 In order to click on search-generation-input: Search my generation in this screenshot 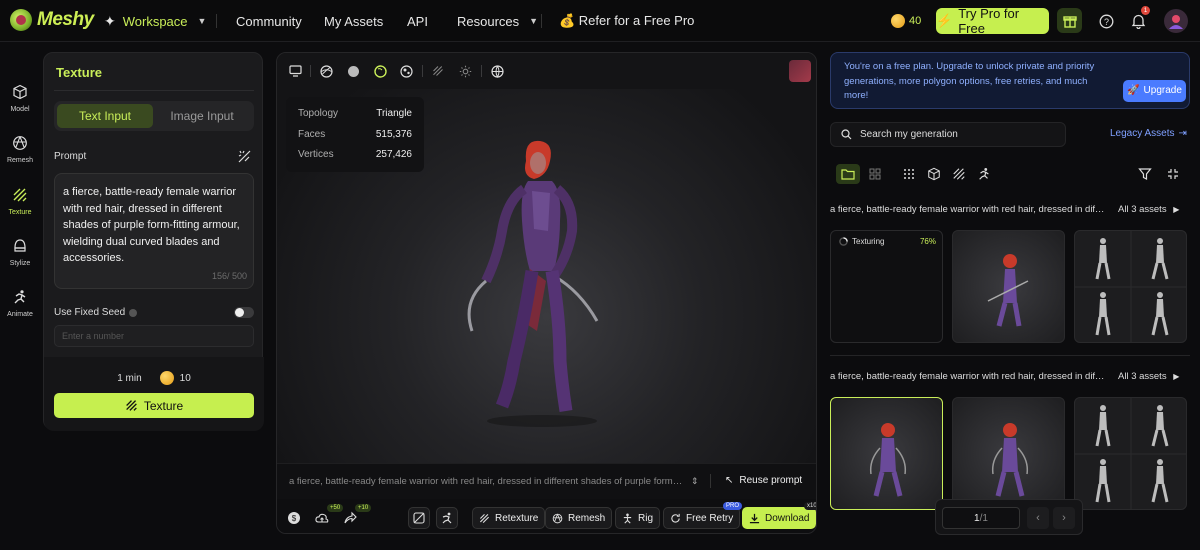, I will do `click(948, 134)`.